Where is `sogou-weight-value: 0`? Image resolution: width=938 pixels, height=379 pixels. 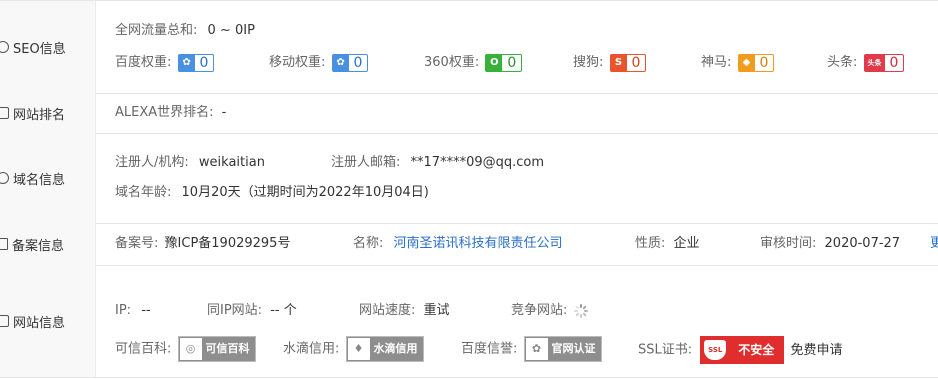 sogou-weight-value: 0 is located at coordinates (636, 62).